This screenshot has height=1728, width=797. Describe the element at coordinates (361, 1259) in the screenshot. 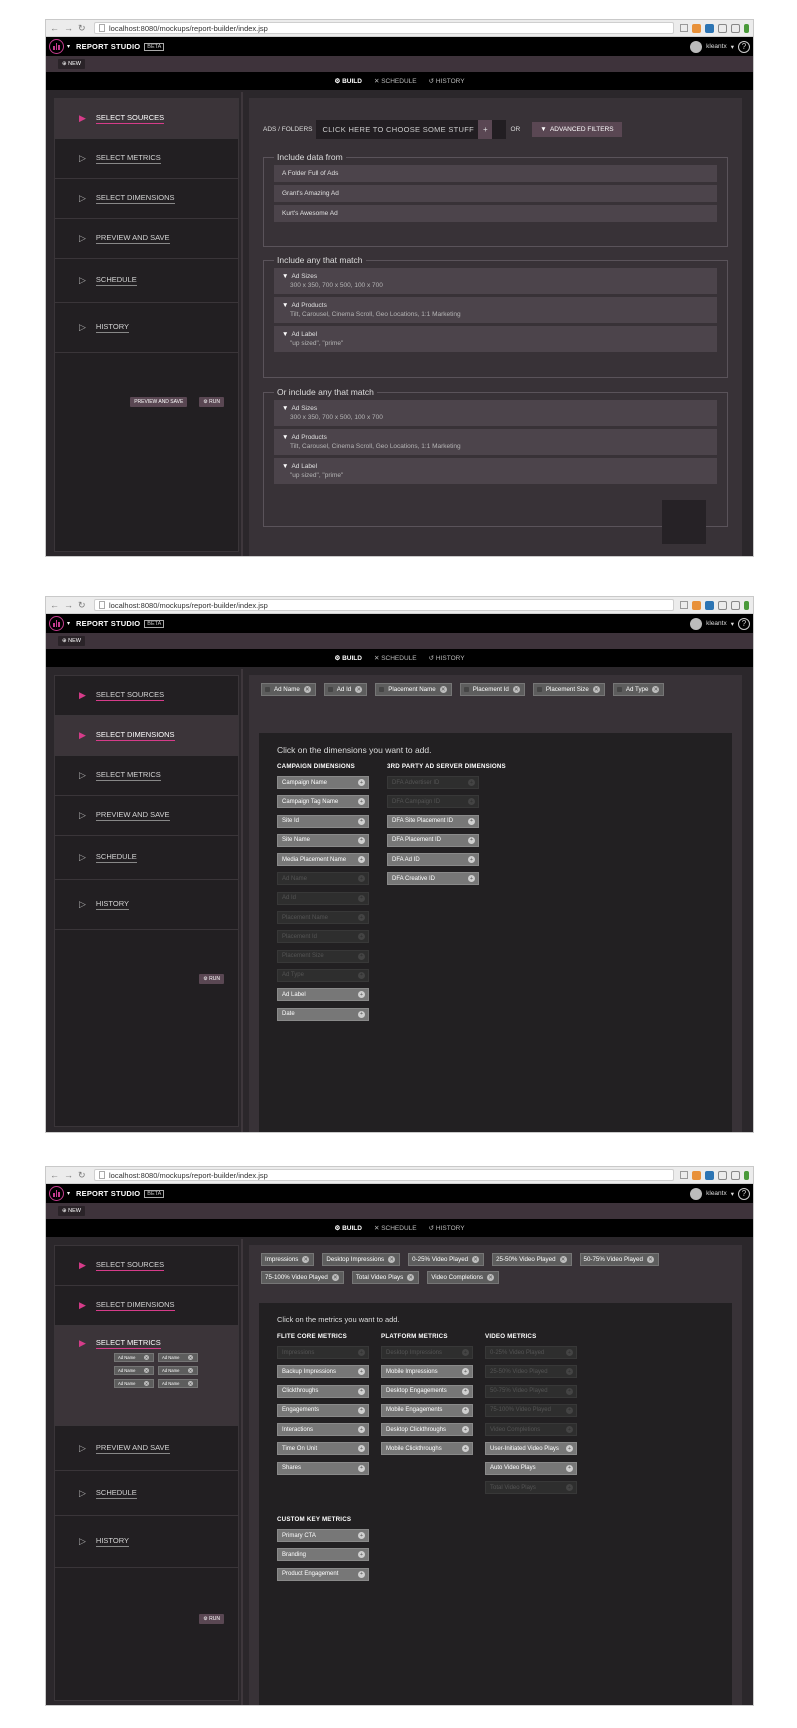

I see `selected-chip: Desktop Impressions ✕` at that location.